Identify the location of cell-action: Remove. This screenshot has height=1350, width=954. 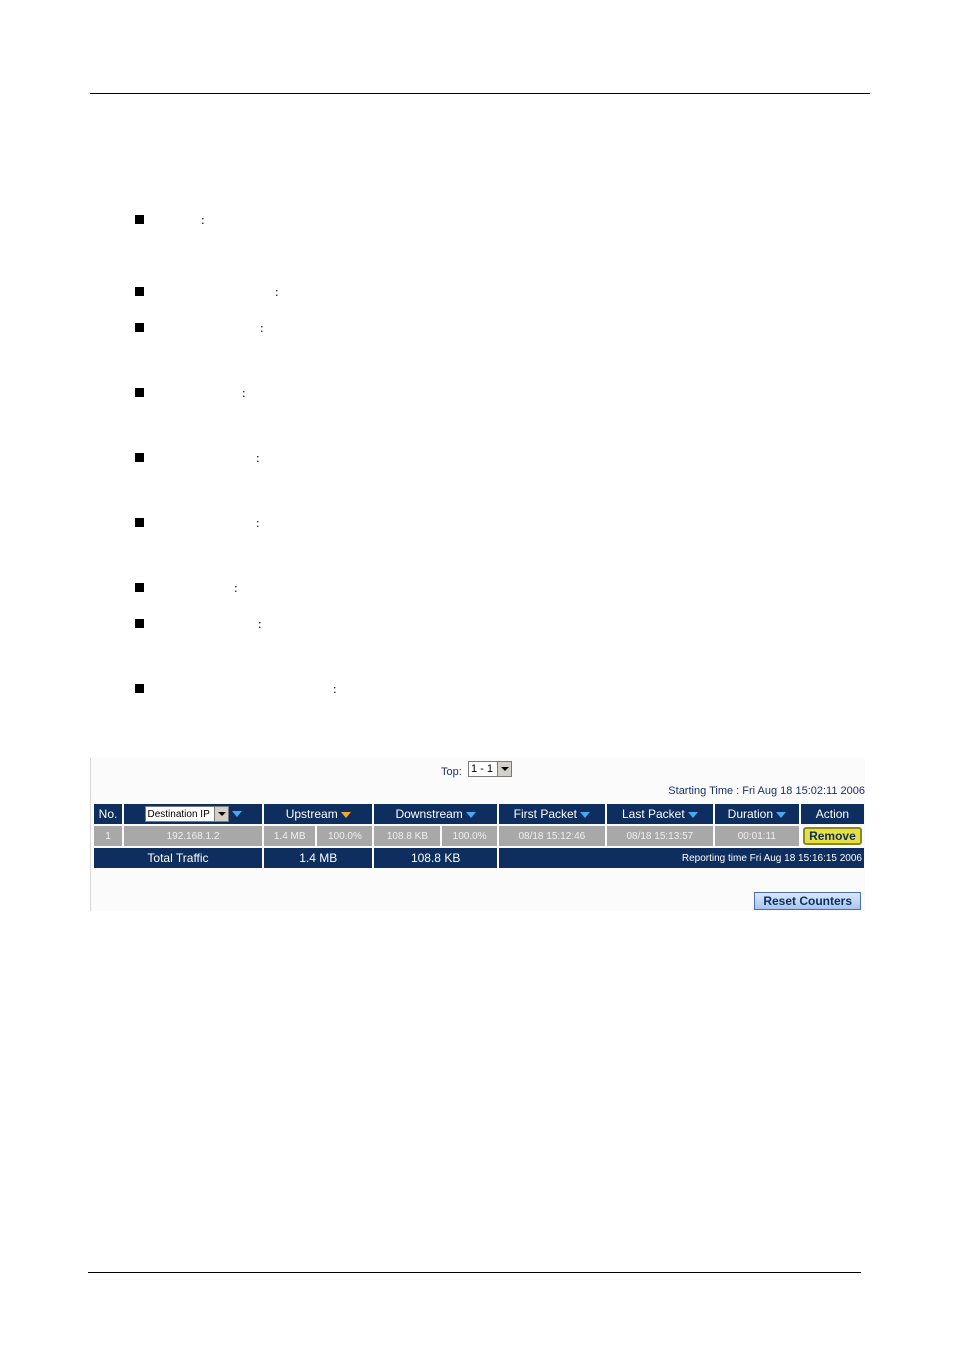
(832, 836).